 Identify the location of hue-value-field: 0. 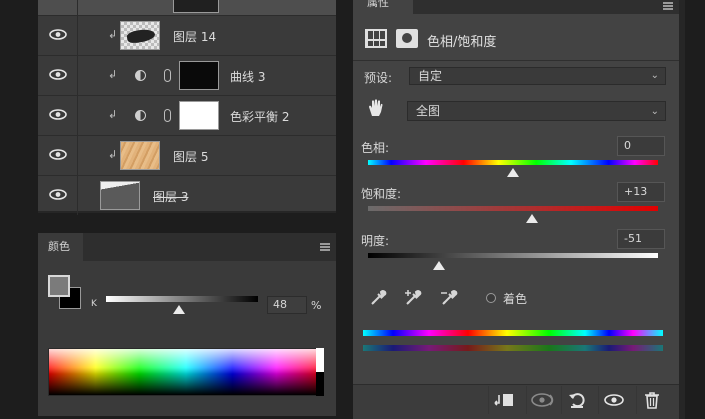
(641, 146).